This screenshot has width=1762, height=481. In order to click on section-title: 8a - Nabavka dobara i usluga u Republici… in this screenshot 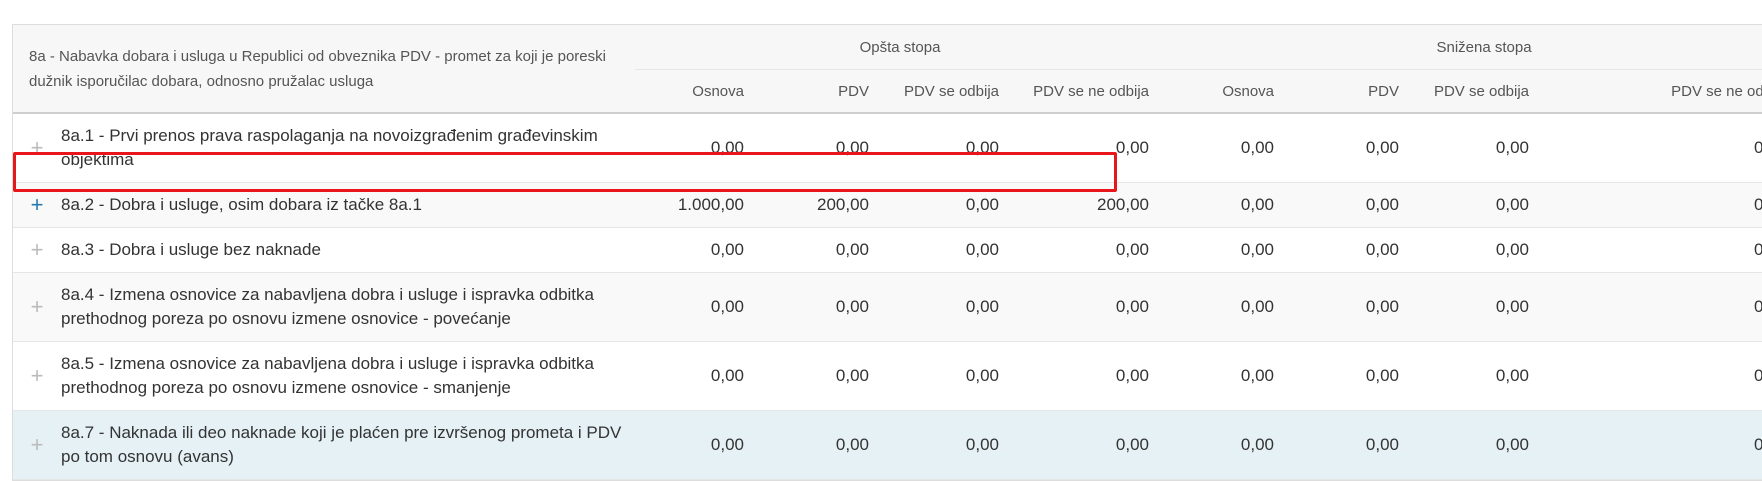, I will do `click(324, 69)`.